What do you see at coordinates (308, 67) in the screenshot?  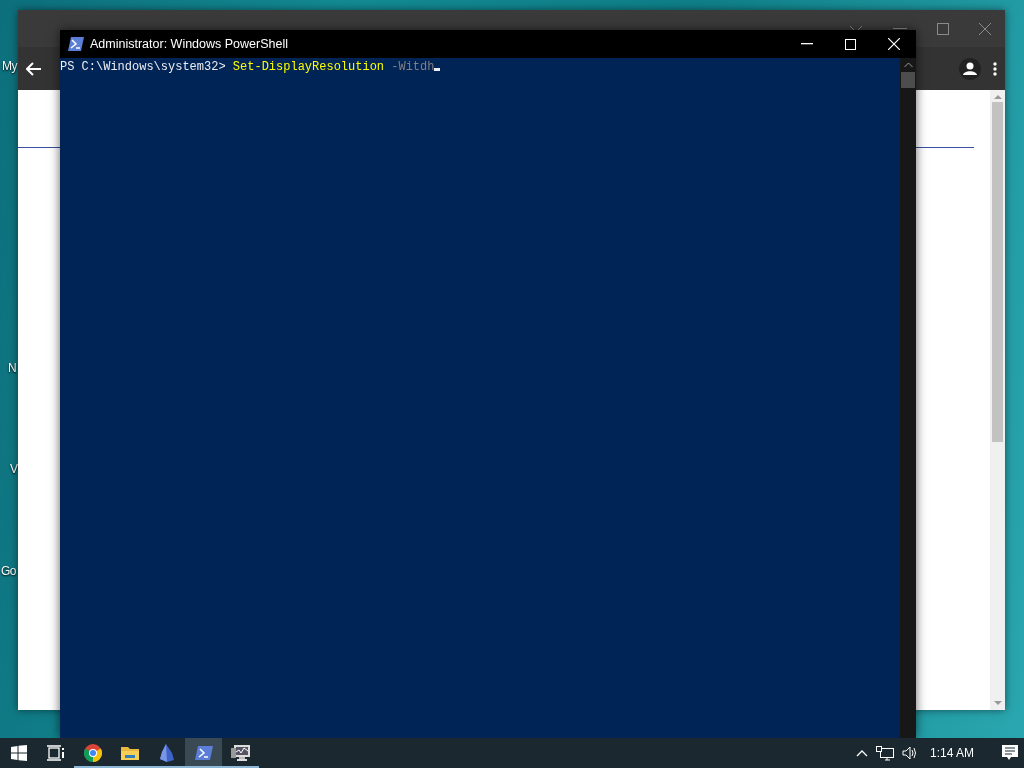 I see `command-text: Set-DisplayResolution` at bounding box center [308, 67].